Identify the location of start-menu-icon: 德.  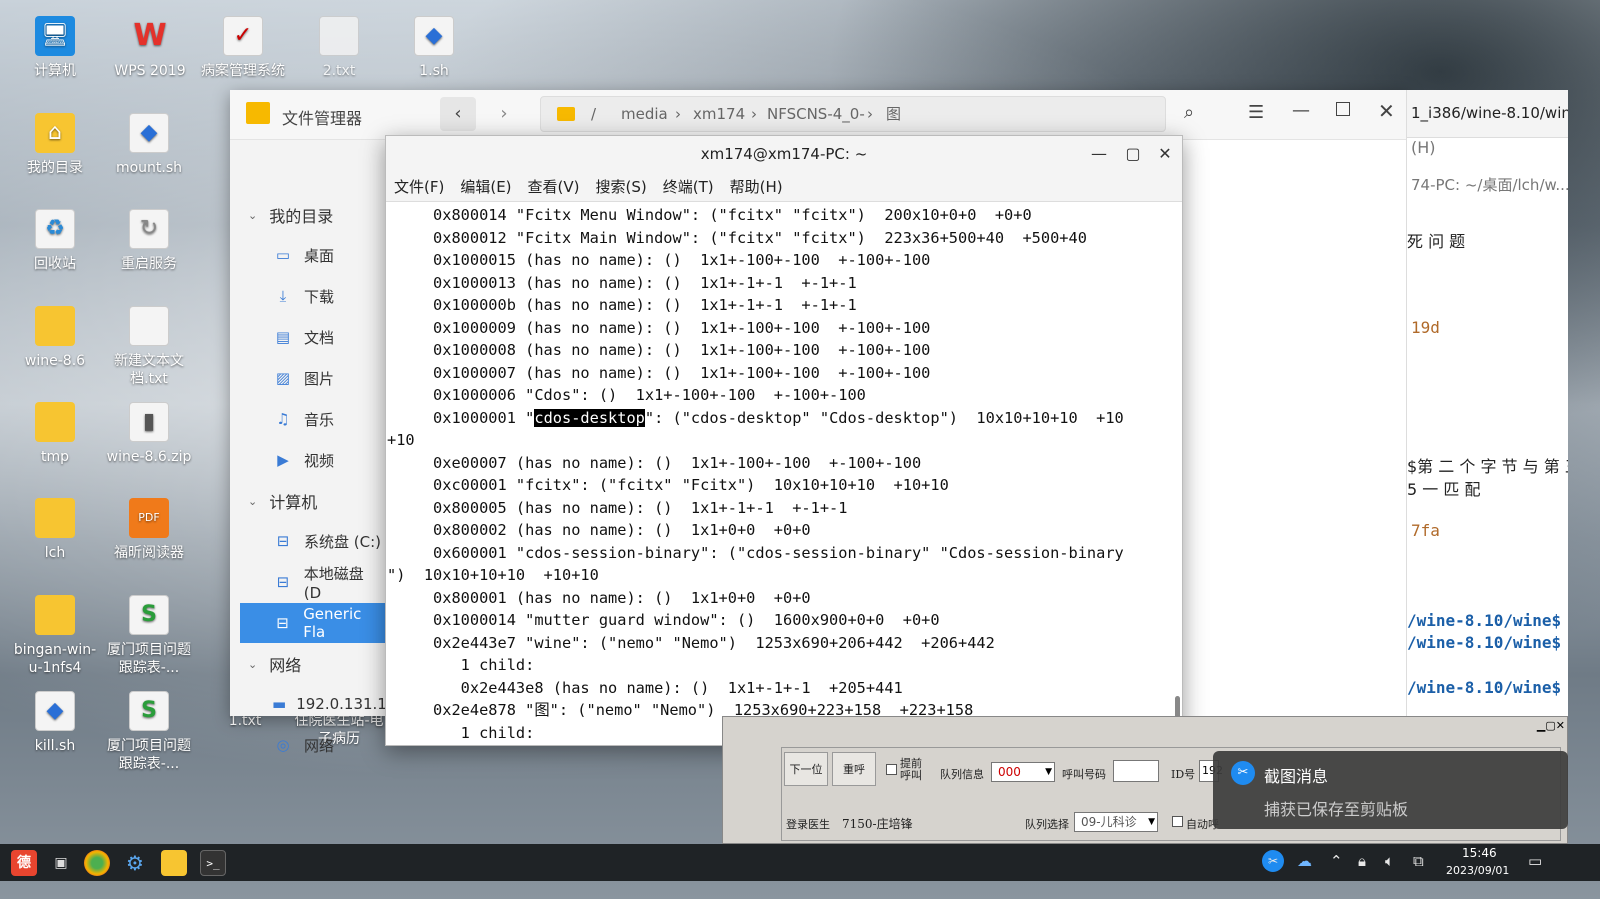
(24, 863).